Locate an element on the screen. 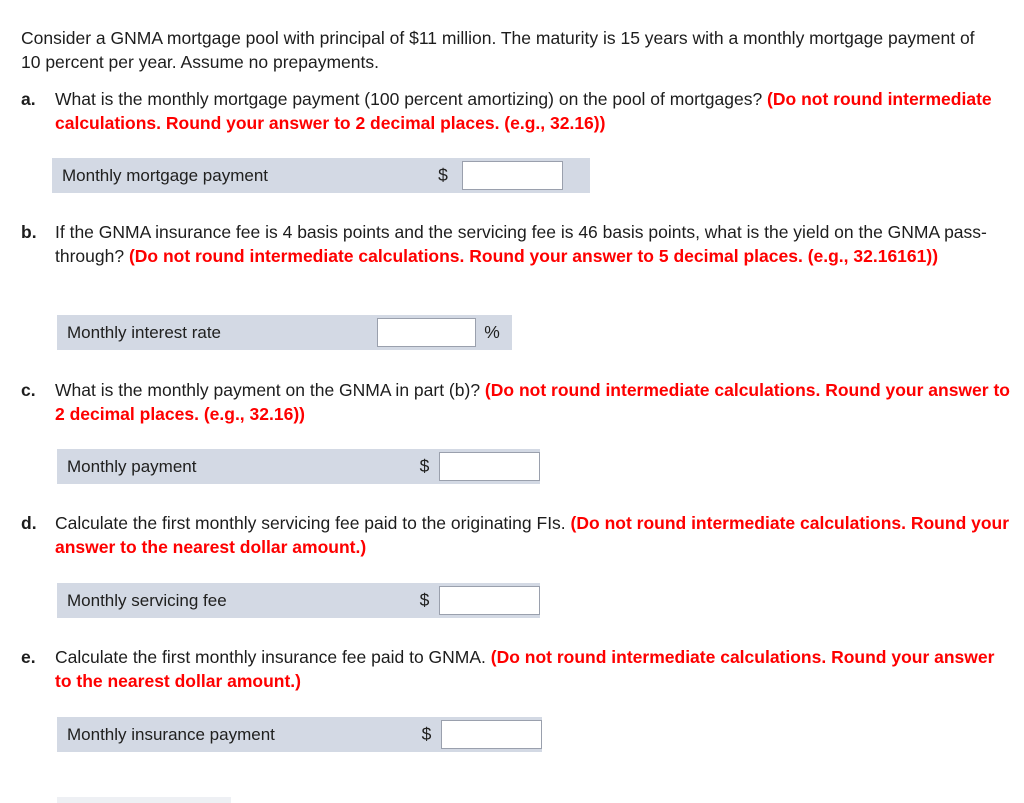 This screenshot has width=1024, height=803. question-d-marker: d. is located at coordinates (29, 523).